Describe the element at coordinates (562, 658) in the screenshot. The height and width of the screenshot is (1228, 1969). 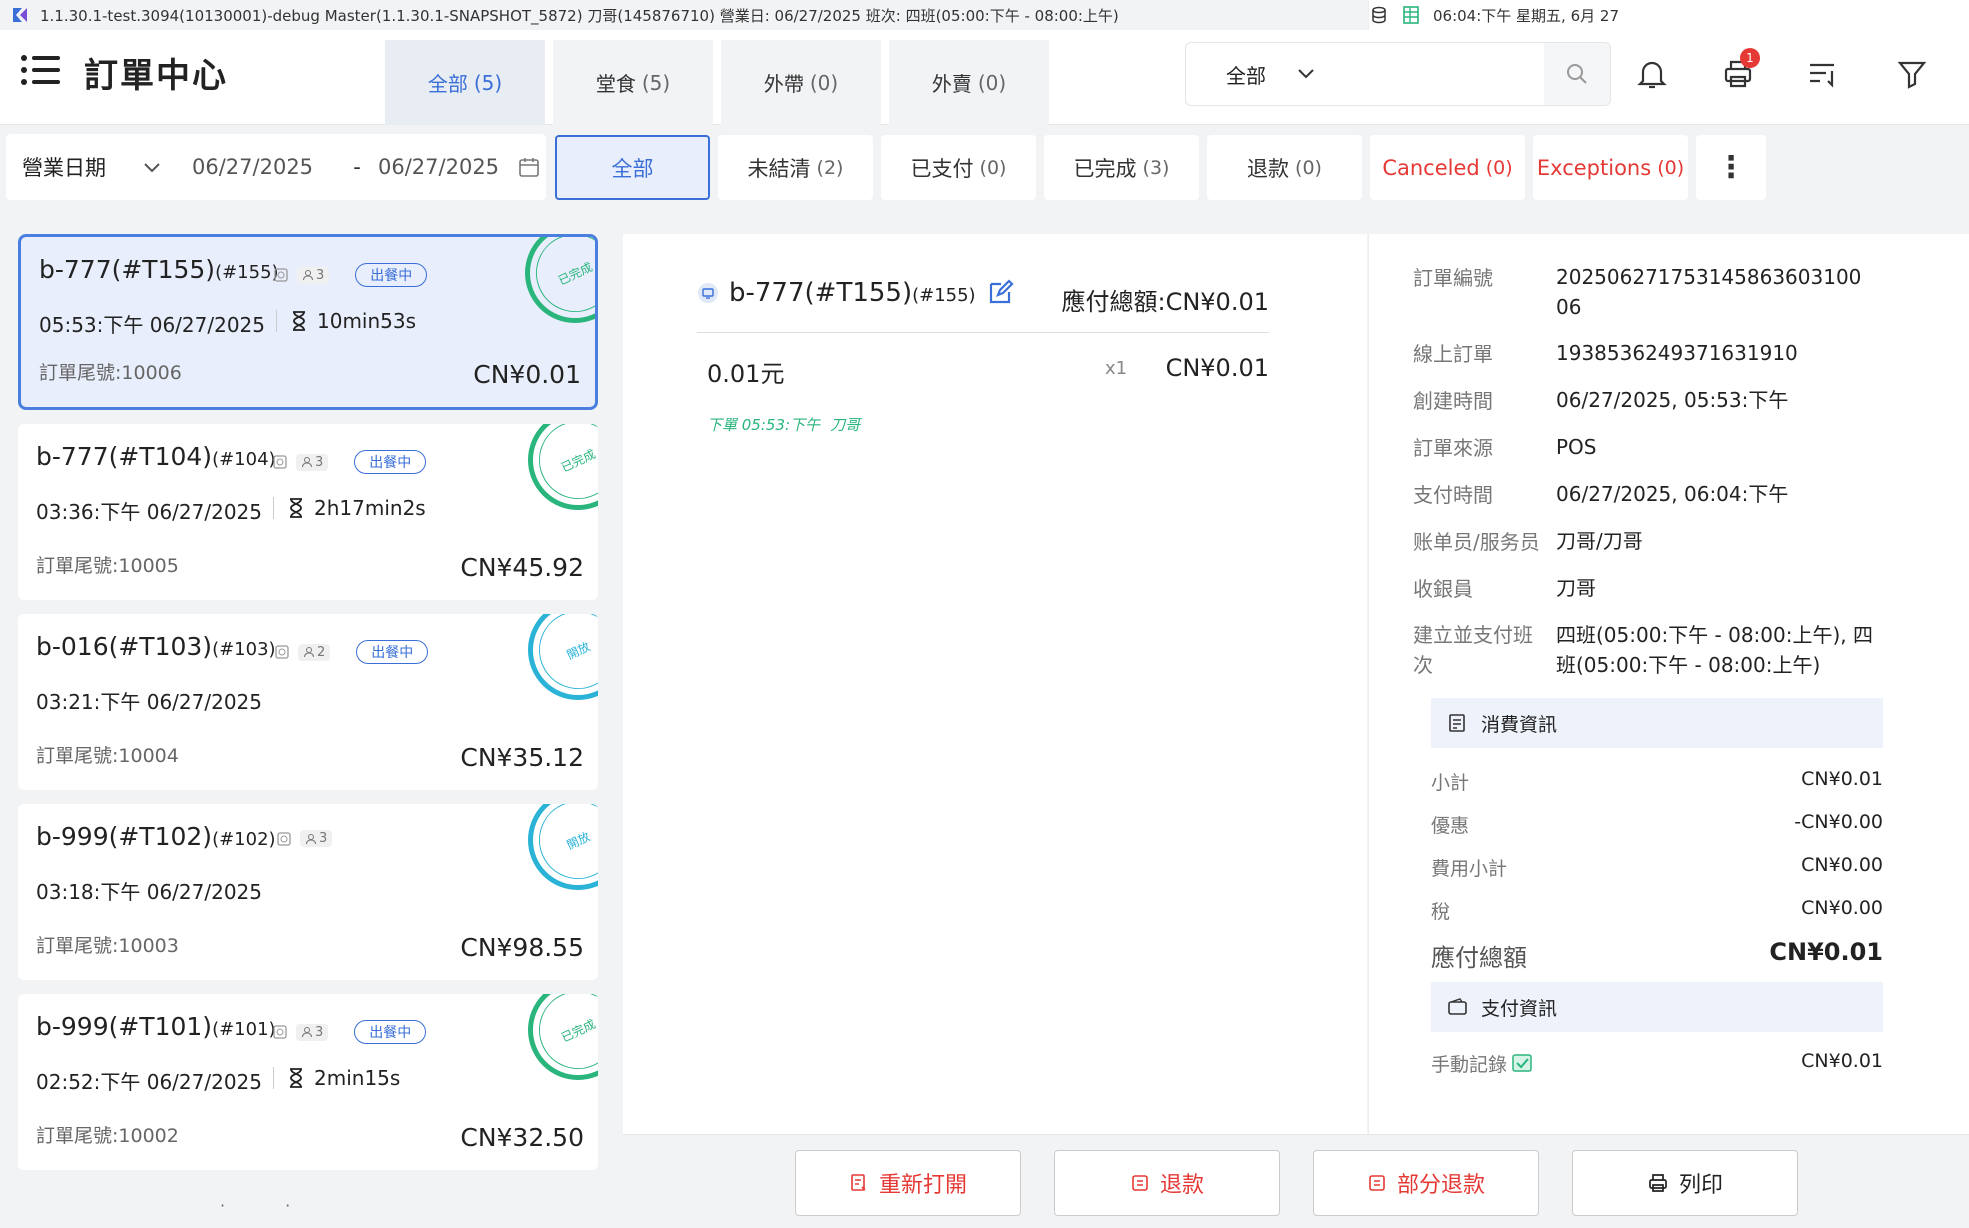
I see `open-stamp: 開放` at that location.